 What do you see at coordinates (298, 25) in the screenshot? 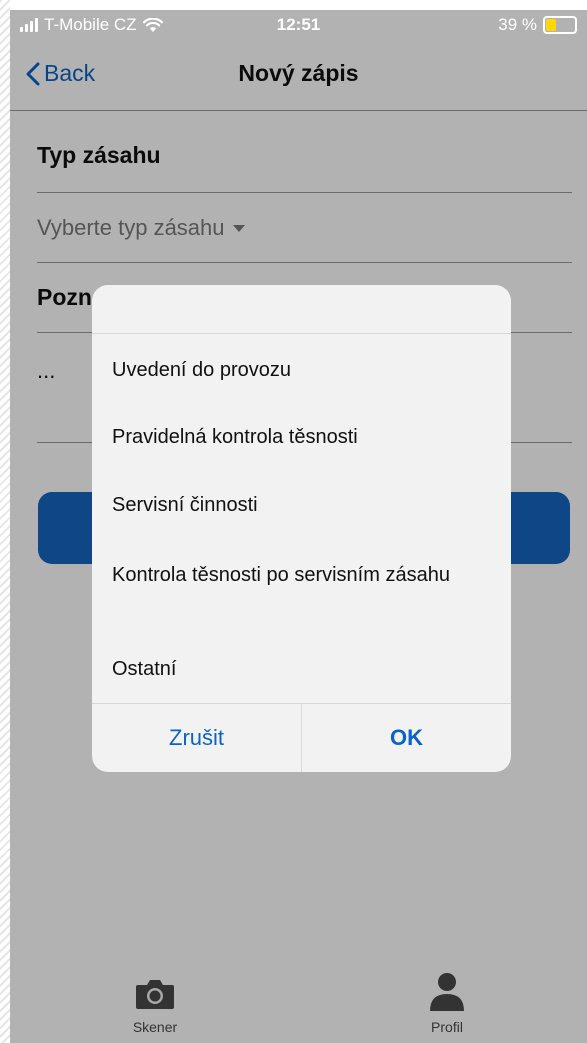
I see `status-bar: T-Mobile CZ 12:51 39 %` at bounding box center [298, 25].